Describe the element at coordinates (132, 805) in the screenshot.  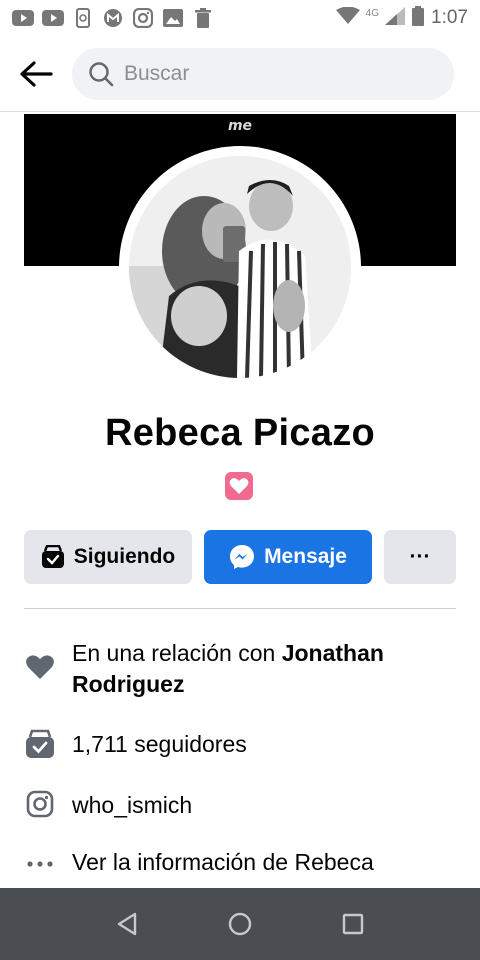
I see `instagram-username: who_ismich` at that location.